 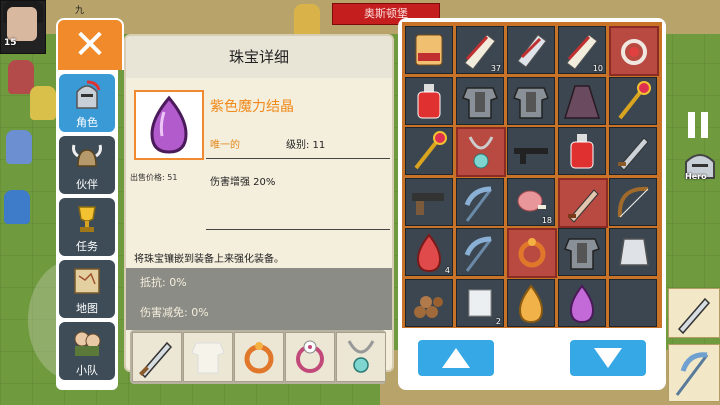 I want to click on arrow-down-icon, so click(x=608, y=358).